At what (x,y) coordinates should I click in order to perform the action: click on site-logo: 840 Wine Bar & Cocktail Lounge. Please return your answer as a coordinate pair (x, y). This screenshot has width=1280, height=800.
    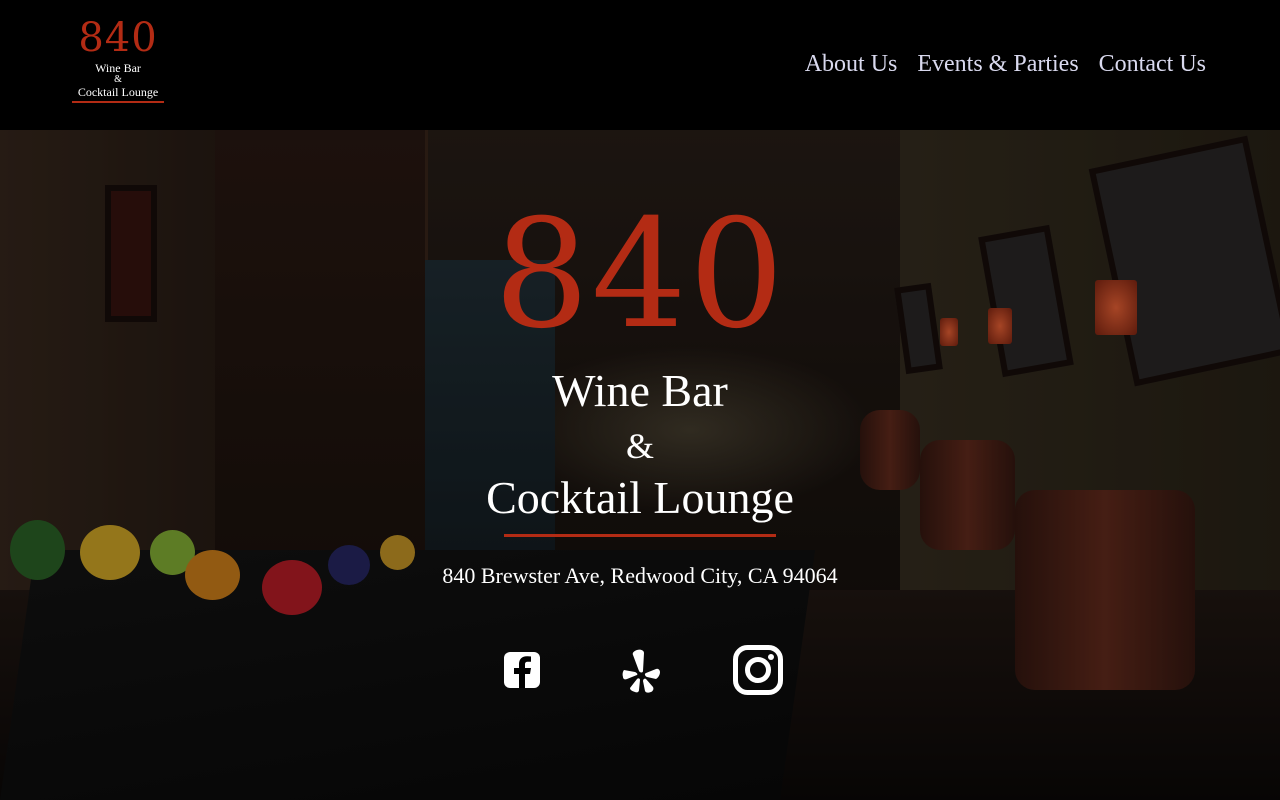
    Looking at the image, I should click on (118, 66).